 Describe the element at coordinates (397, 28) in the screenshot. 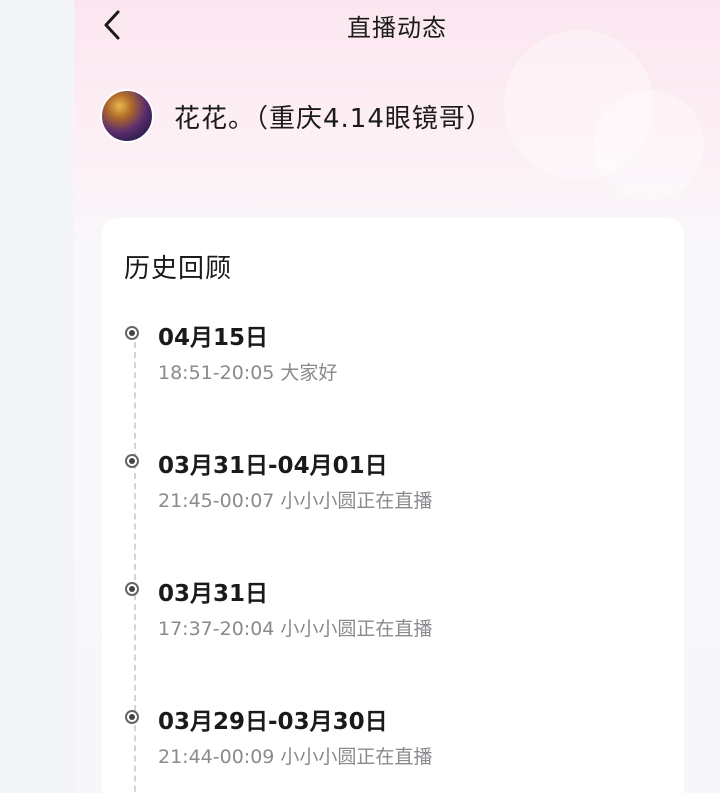

I see `page-title: 直播动态` at that location.